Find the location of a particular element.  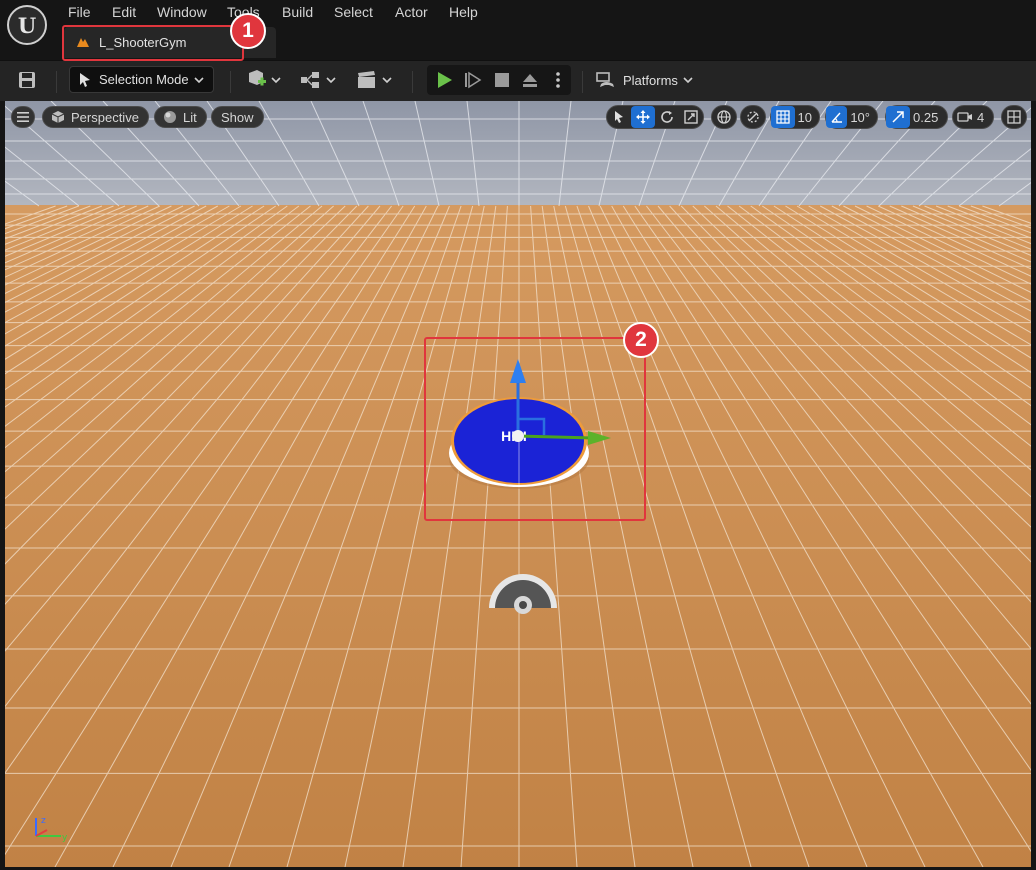

play-controls is located at coordinates (499, 80).